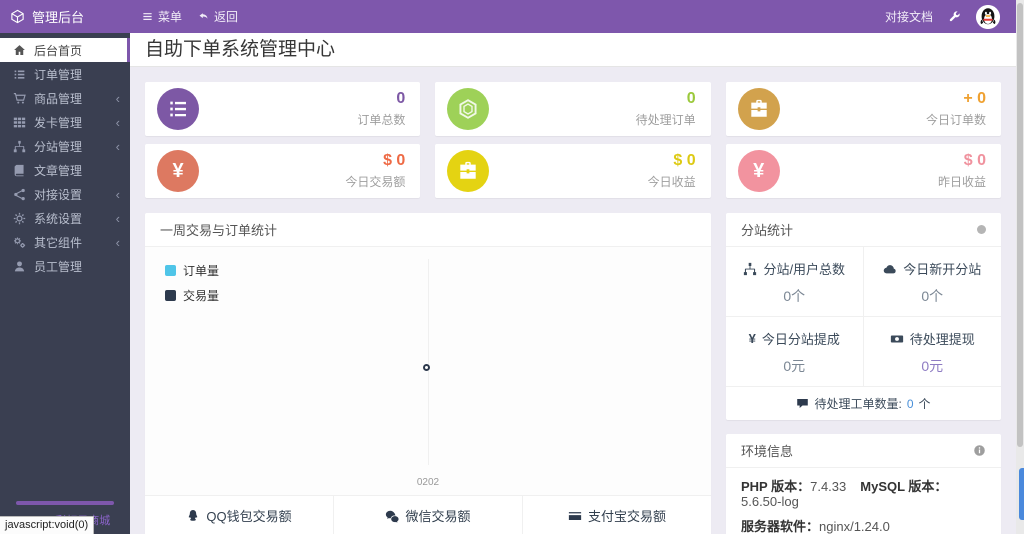 This screenshot has width=1024, height=534. Describe the element at coordinates (691, 98) in the screenshot. I see `stat-value: 0` at that location.